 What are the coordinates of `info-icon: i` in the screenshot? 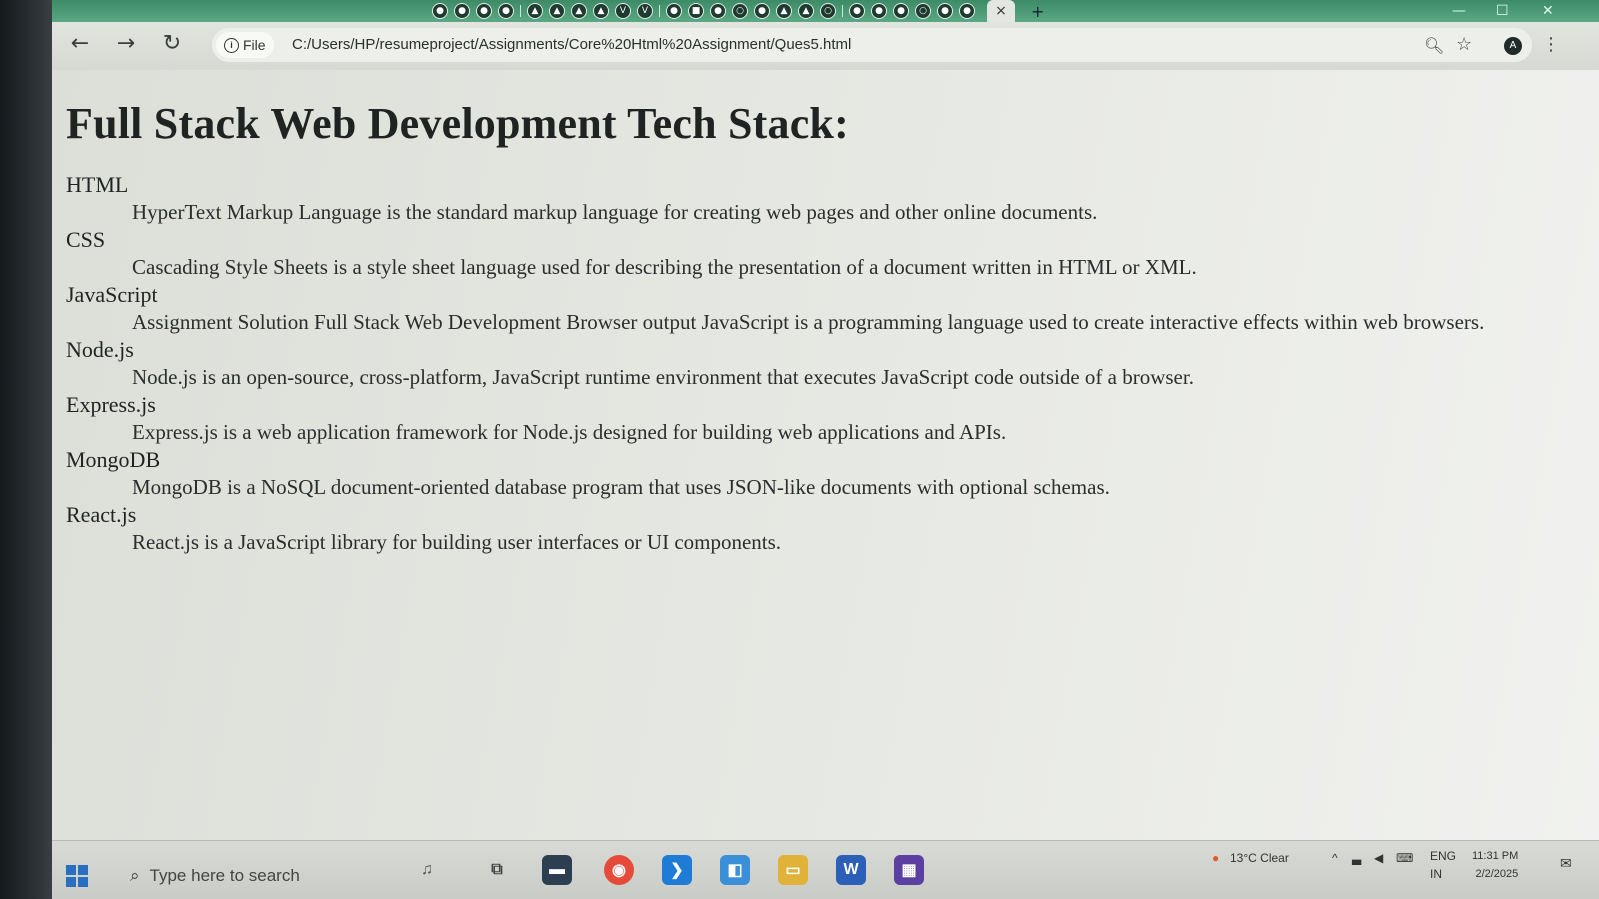 It's located at (231, 45).